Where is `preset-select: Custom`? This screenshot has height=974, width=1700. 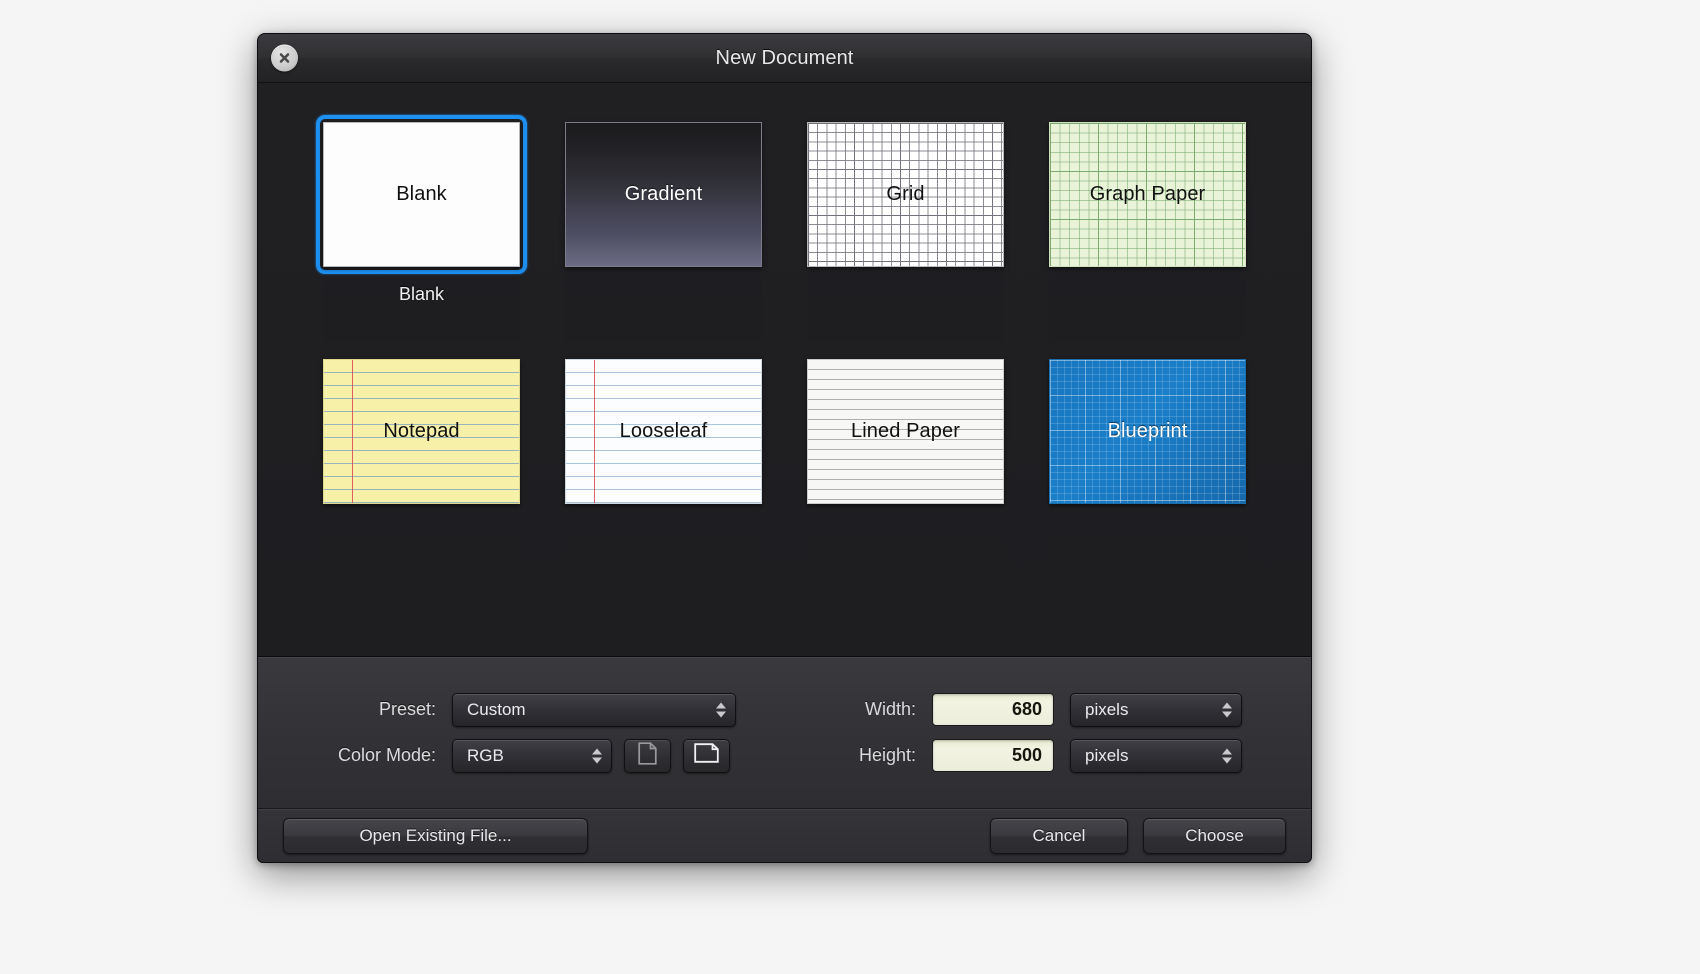
preset-select: Custom is located at coordinates (594, 709).